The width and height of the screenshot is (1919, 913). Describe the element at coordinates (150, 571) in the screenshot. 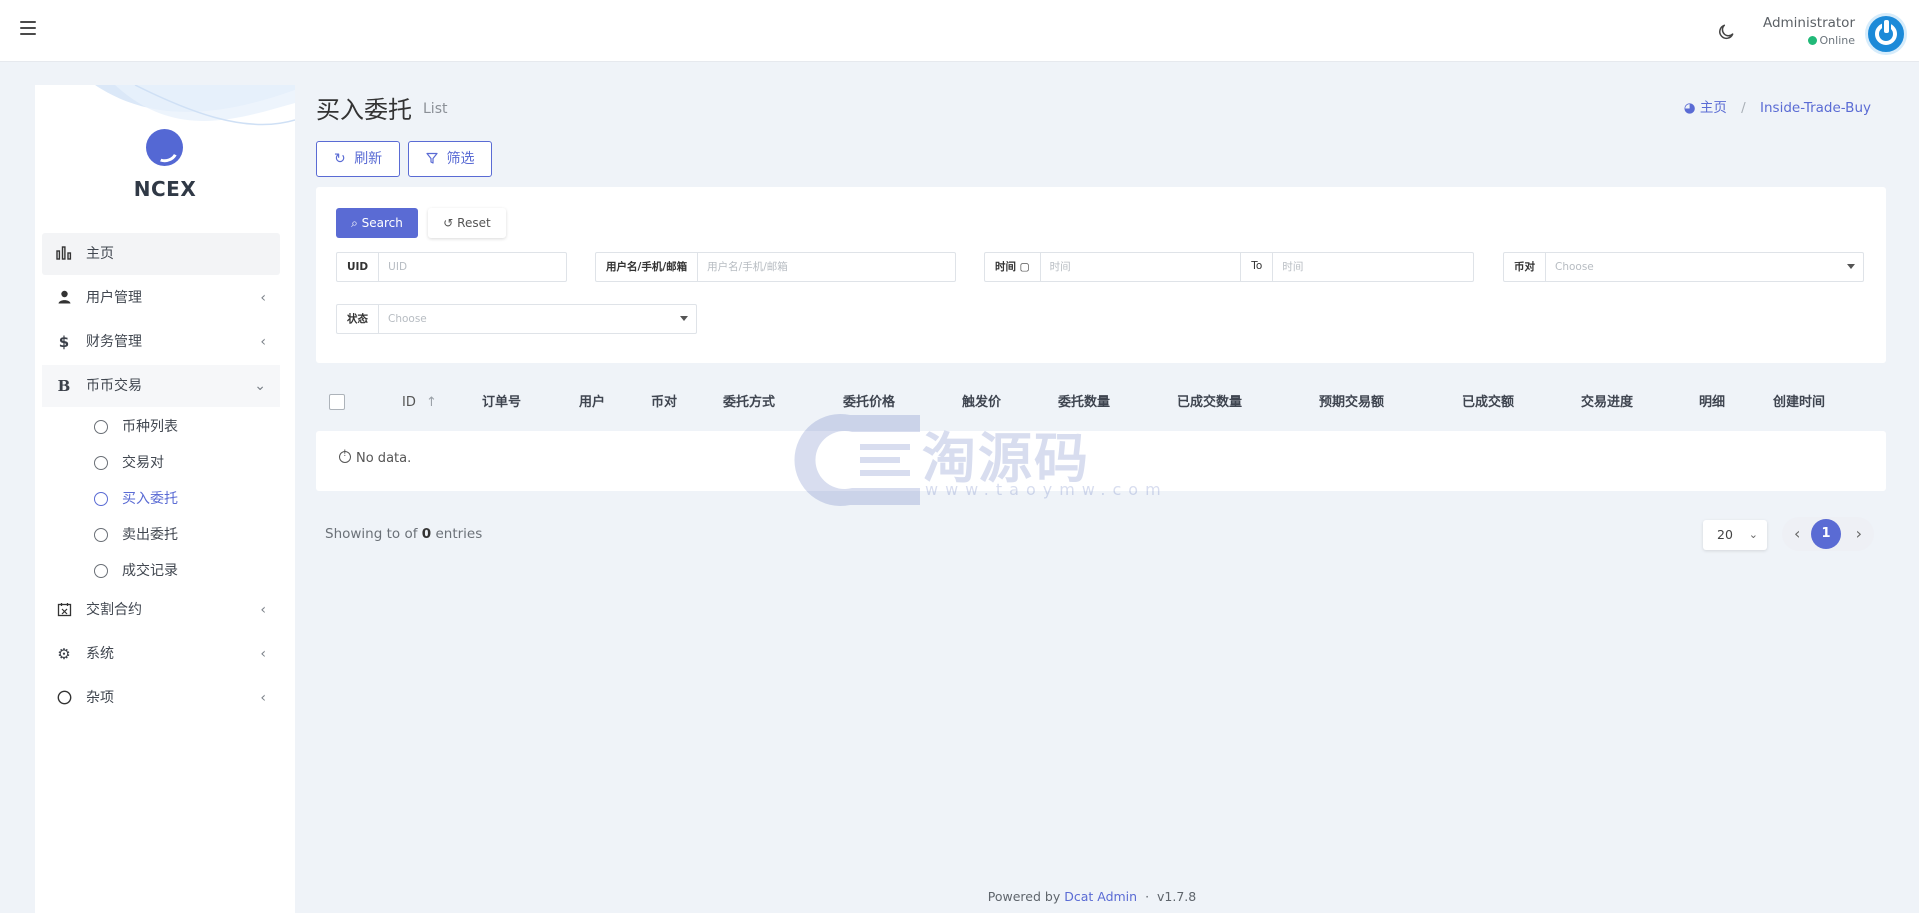

I see `sidebar-subitem-label: 成交记录` at that location.